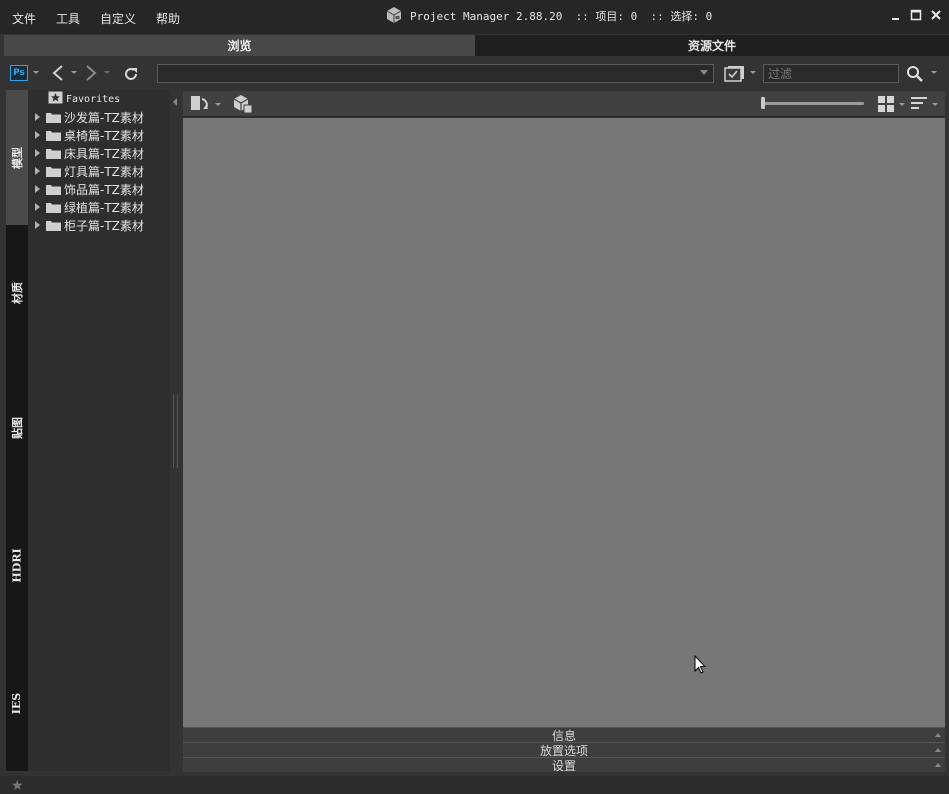 The width and height of the screenshot is (949, 794). Describe the element at coordinates (68, 19) in the screenshot. I see `menu-tools: 工具` at that location.